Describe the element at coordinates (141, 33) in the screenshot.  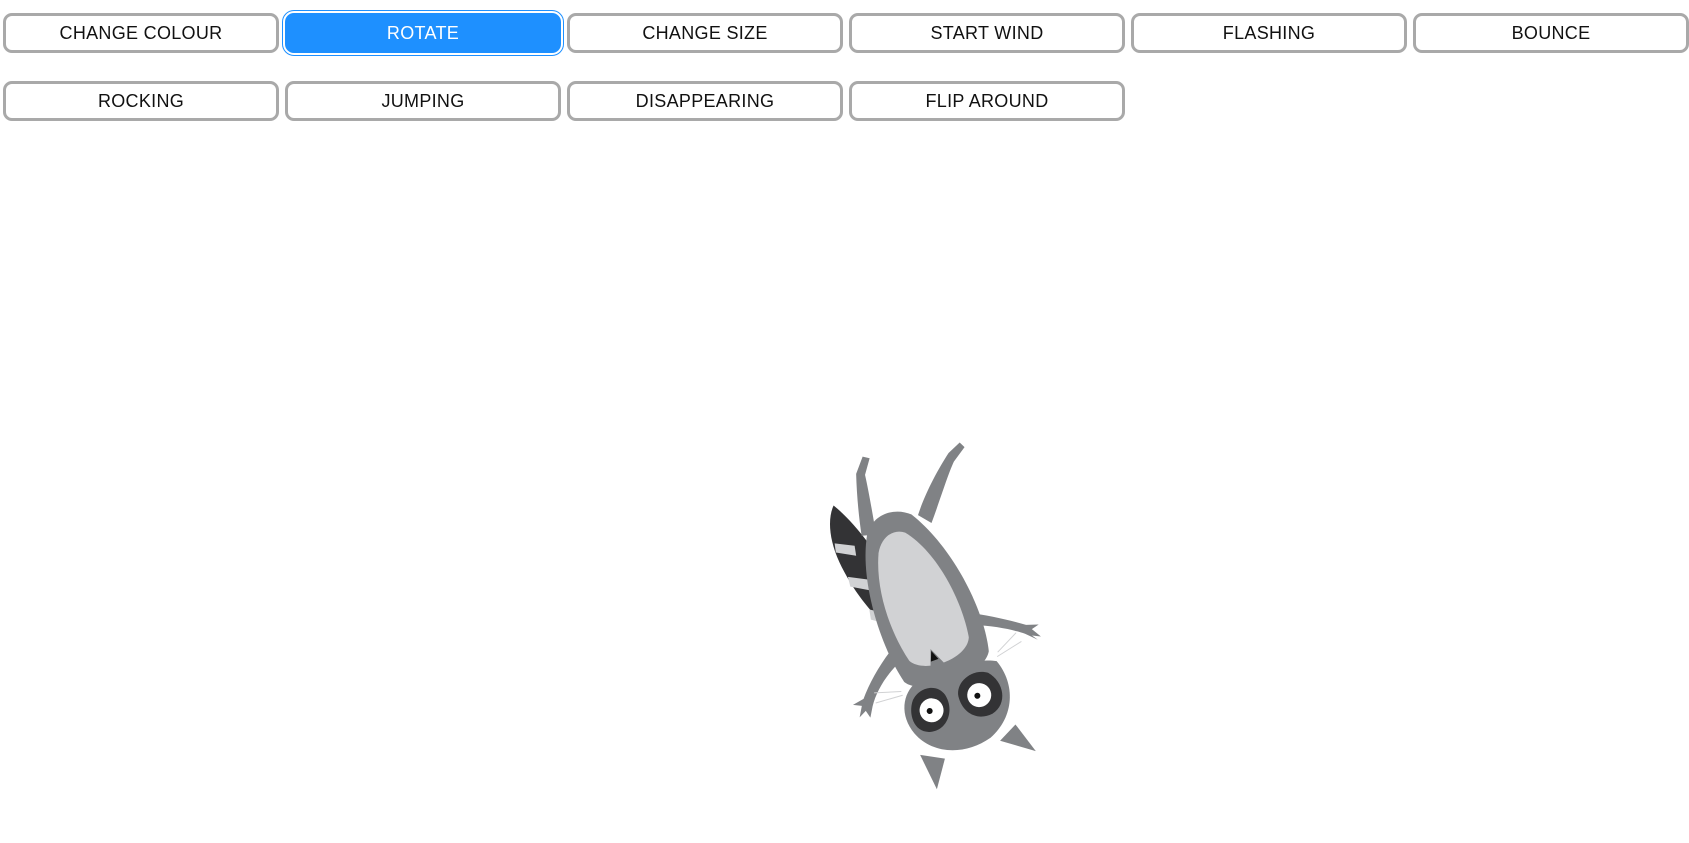
I see `change-colour-button: CHANGE COLOUR` at that location.